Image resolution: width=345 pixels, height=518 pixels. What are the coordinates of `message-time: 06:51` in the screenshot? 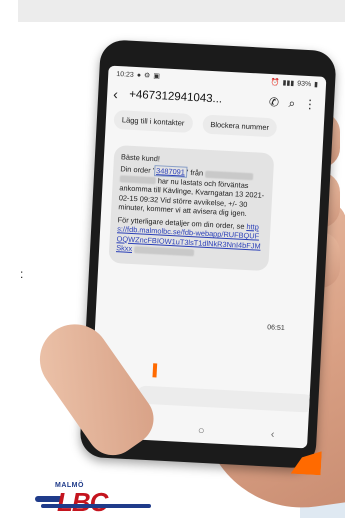 It's located at (276, 328).